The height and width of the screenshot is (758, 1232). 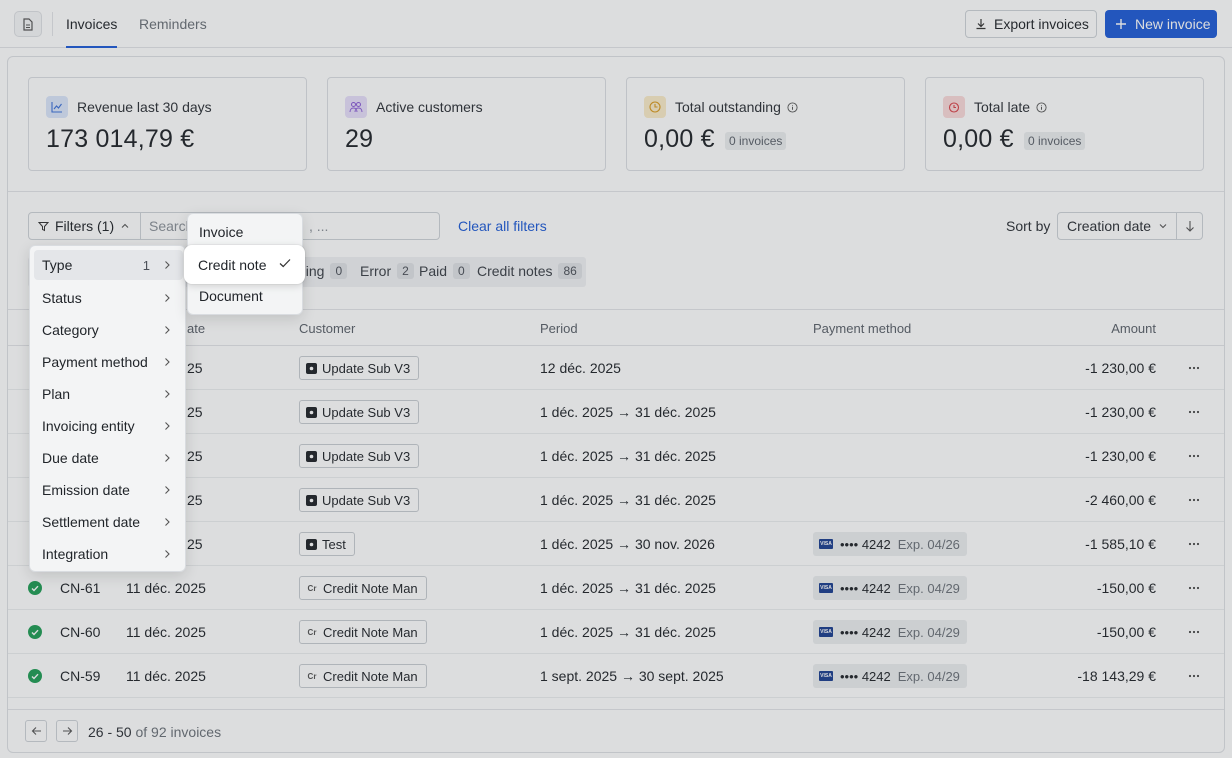 What do you see at coordinates (246, 232) in the screenshot?
I see `type-option-invoice: Invoice` at bounding box center [246, 232].